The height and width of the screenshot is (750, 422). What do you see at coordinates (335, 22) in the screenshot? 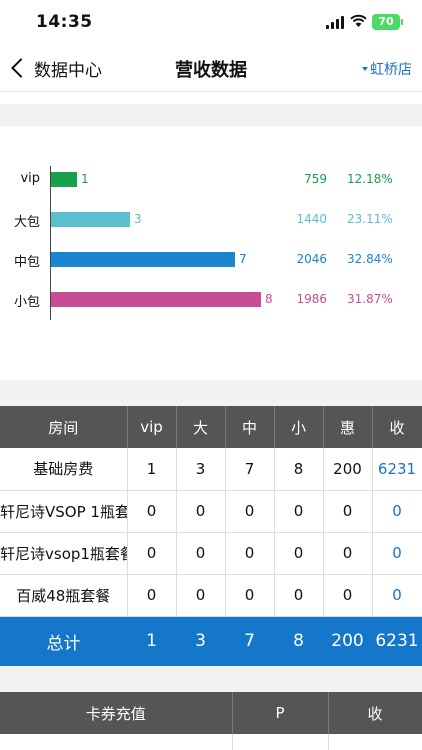
I see `cellular-signal-icon` at bounding box center [335, 22].